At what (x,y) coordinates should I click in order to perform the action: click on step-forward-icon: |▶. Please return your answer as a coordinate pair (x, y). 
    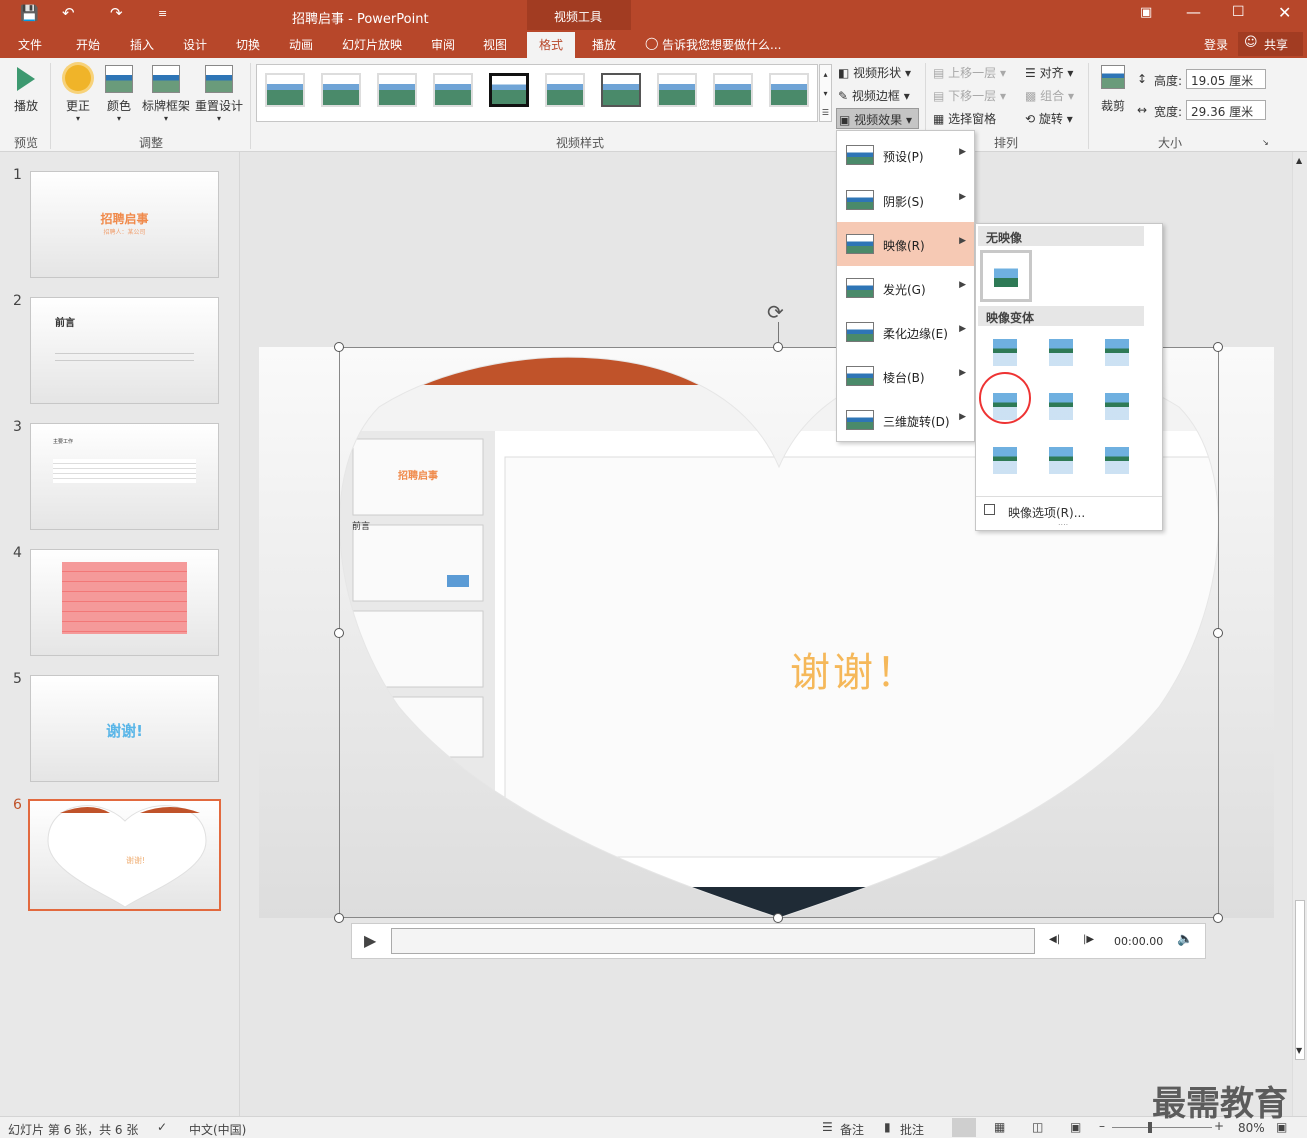
    Looking at the image, I should click on (1088, 939).